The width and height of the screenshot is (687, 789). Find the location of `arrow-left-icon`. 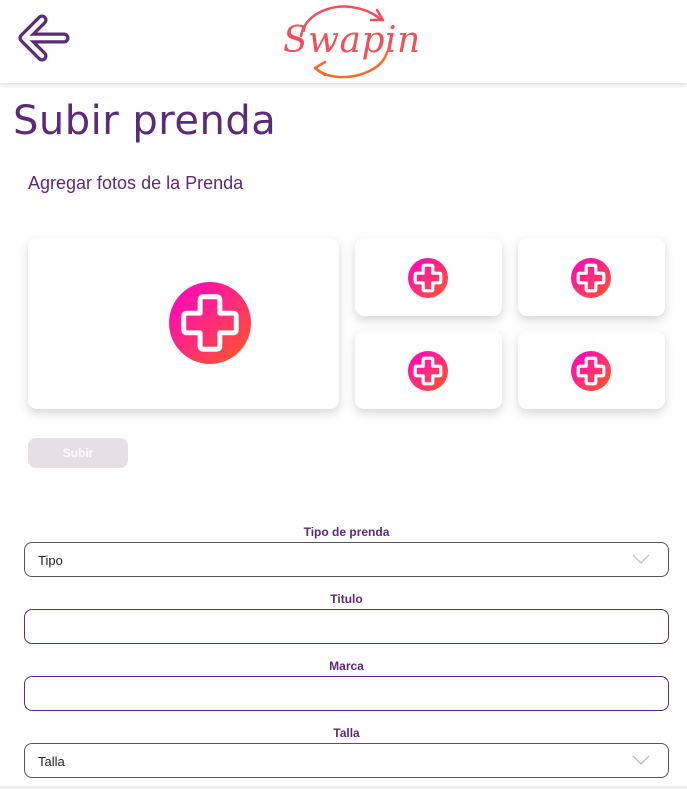

arrow-left-icon is located at coordinates (44, 38).